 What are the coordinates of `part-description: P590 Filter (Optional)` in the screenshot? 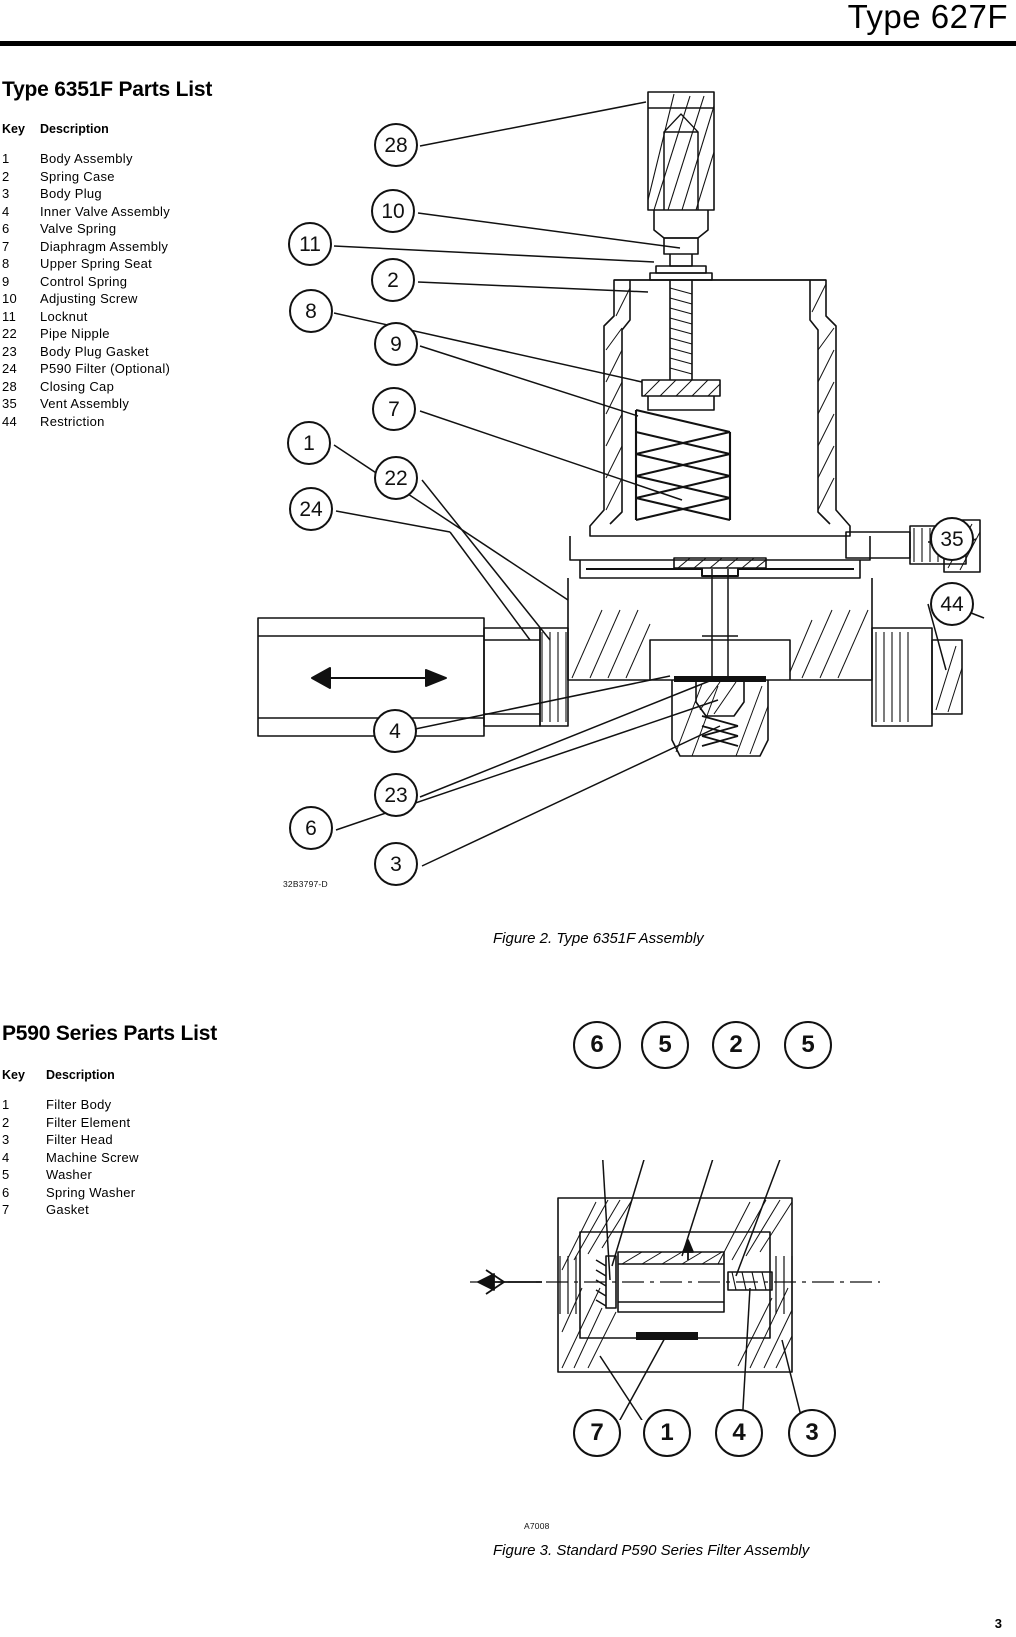 It's located at (105, 368).